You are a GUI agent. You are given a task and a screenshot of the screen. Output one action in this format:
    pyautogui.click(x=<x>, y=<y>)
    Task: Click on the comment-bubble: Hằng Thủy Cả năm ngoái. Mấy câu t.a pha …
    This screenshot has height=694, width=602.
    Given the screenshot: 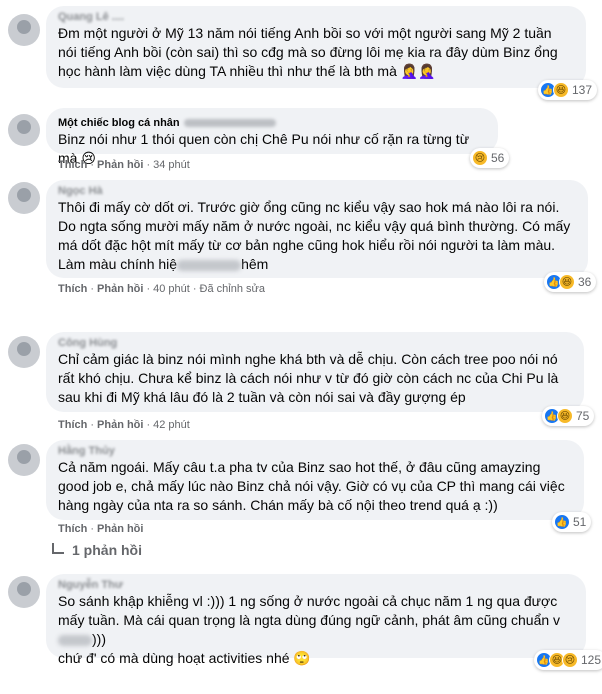 What is the action you would take?
    pyautogui.click(x=315, y=480)
    